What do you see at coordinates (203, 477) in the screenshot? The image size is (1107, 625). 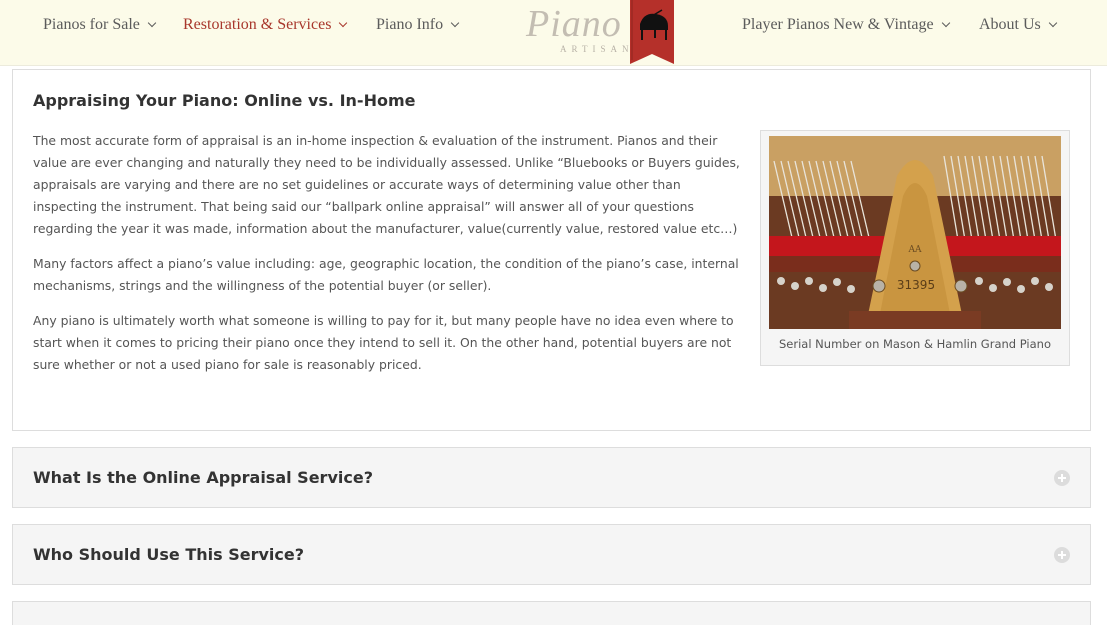 I see `accordion-title: What Is the Online Appraisal Service?` at bounding box center [203, 477].